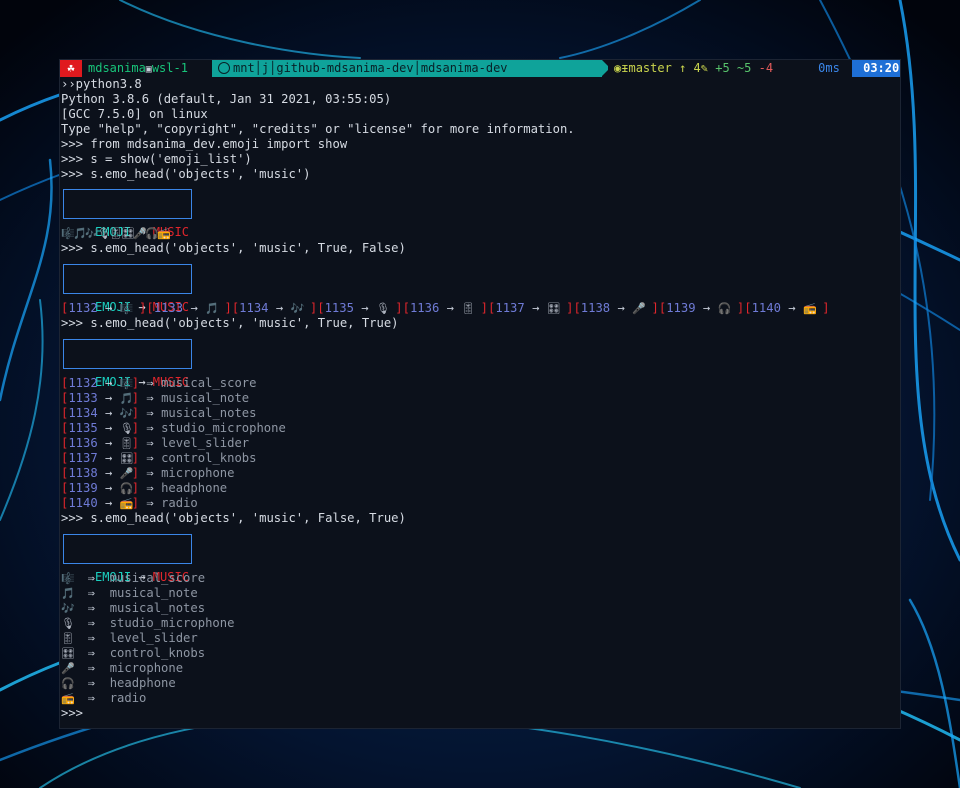  Describe the element at coordinates (204, 144) in the screenshot. I see `terminal-line: >>> from mdsanima_dev.emoji import show` at that location.